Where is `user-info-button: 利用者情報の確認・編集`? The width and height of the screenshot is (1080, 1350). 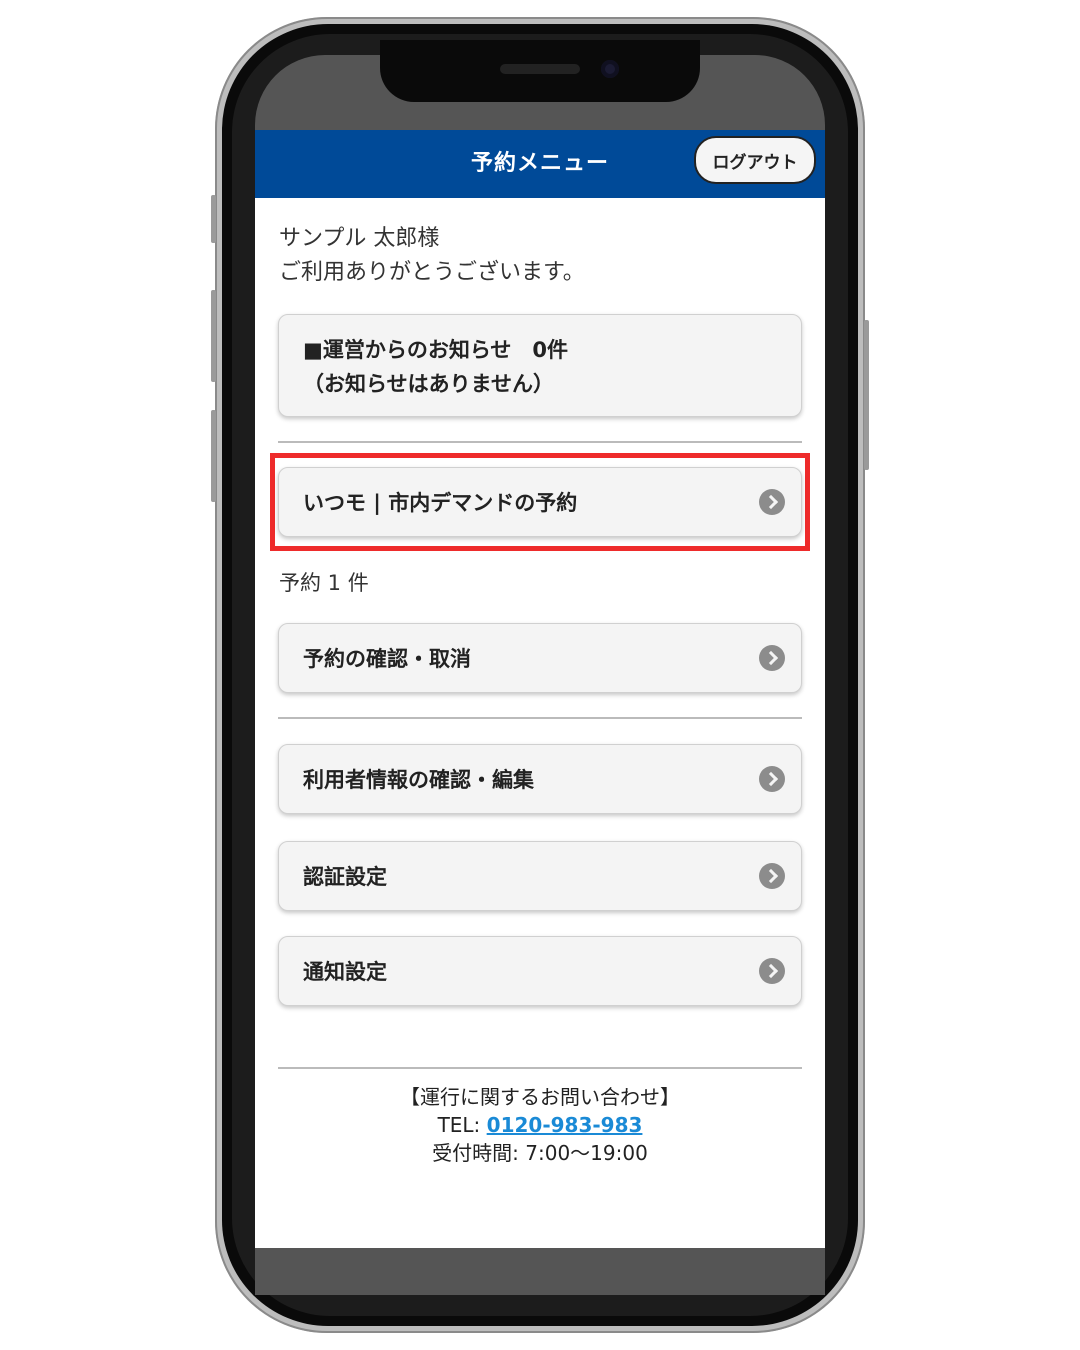
user-info-button: 利用者情報の確認・編集 is located at coordinates (540, 779).